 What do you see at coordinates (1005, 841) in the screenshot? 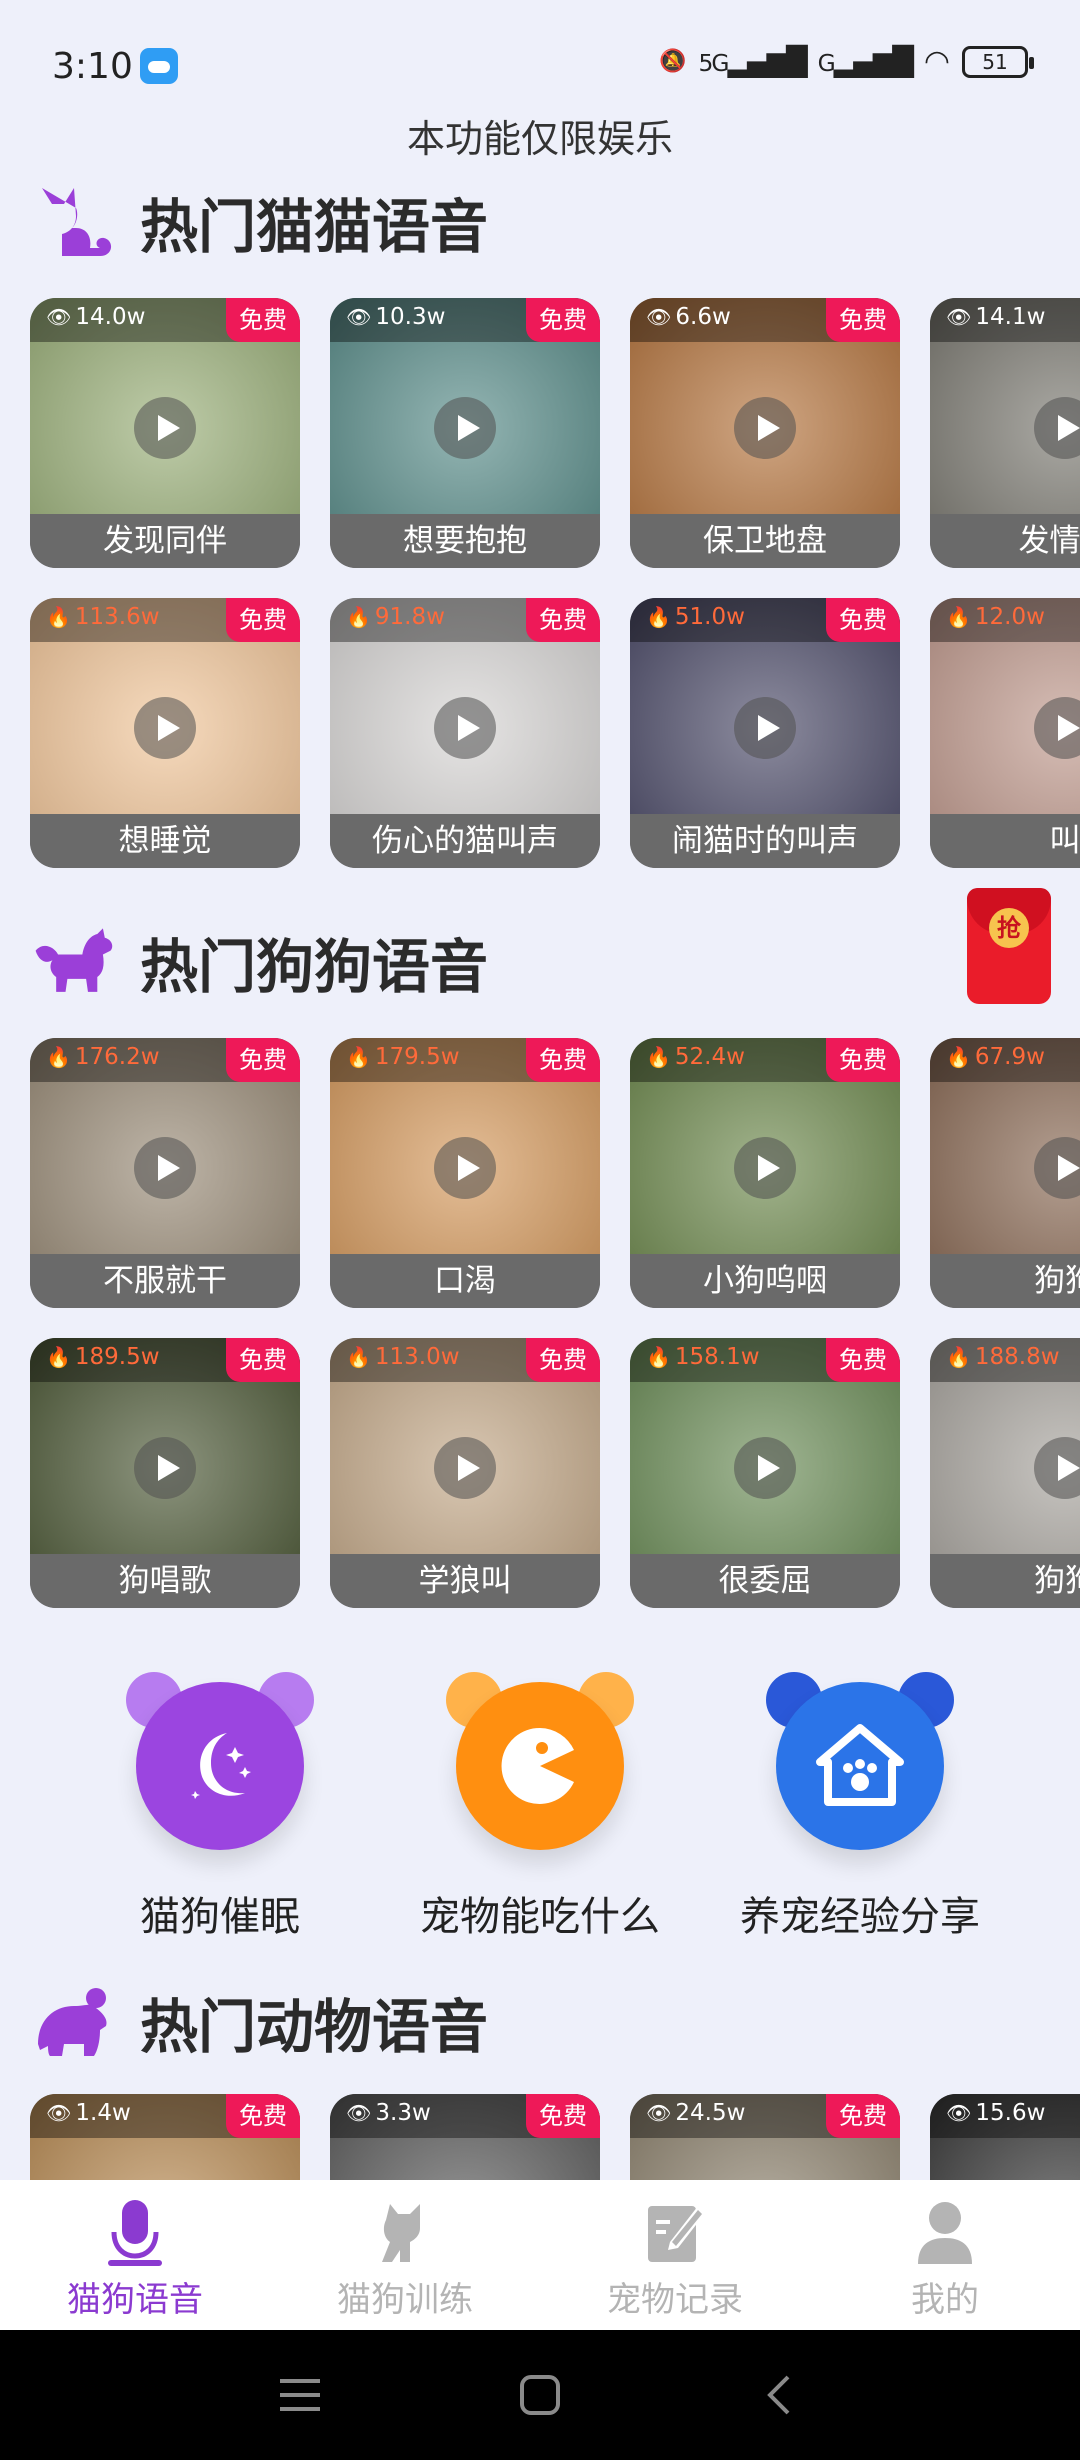
I see `voice-card-caption: 叫` at bounding box center [1005, 841].